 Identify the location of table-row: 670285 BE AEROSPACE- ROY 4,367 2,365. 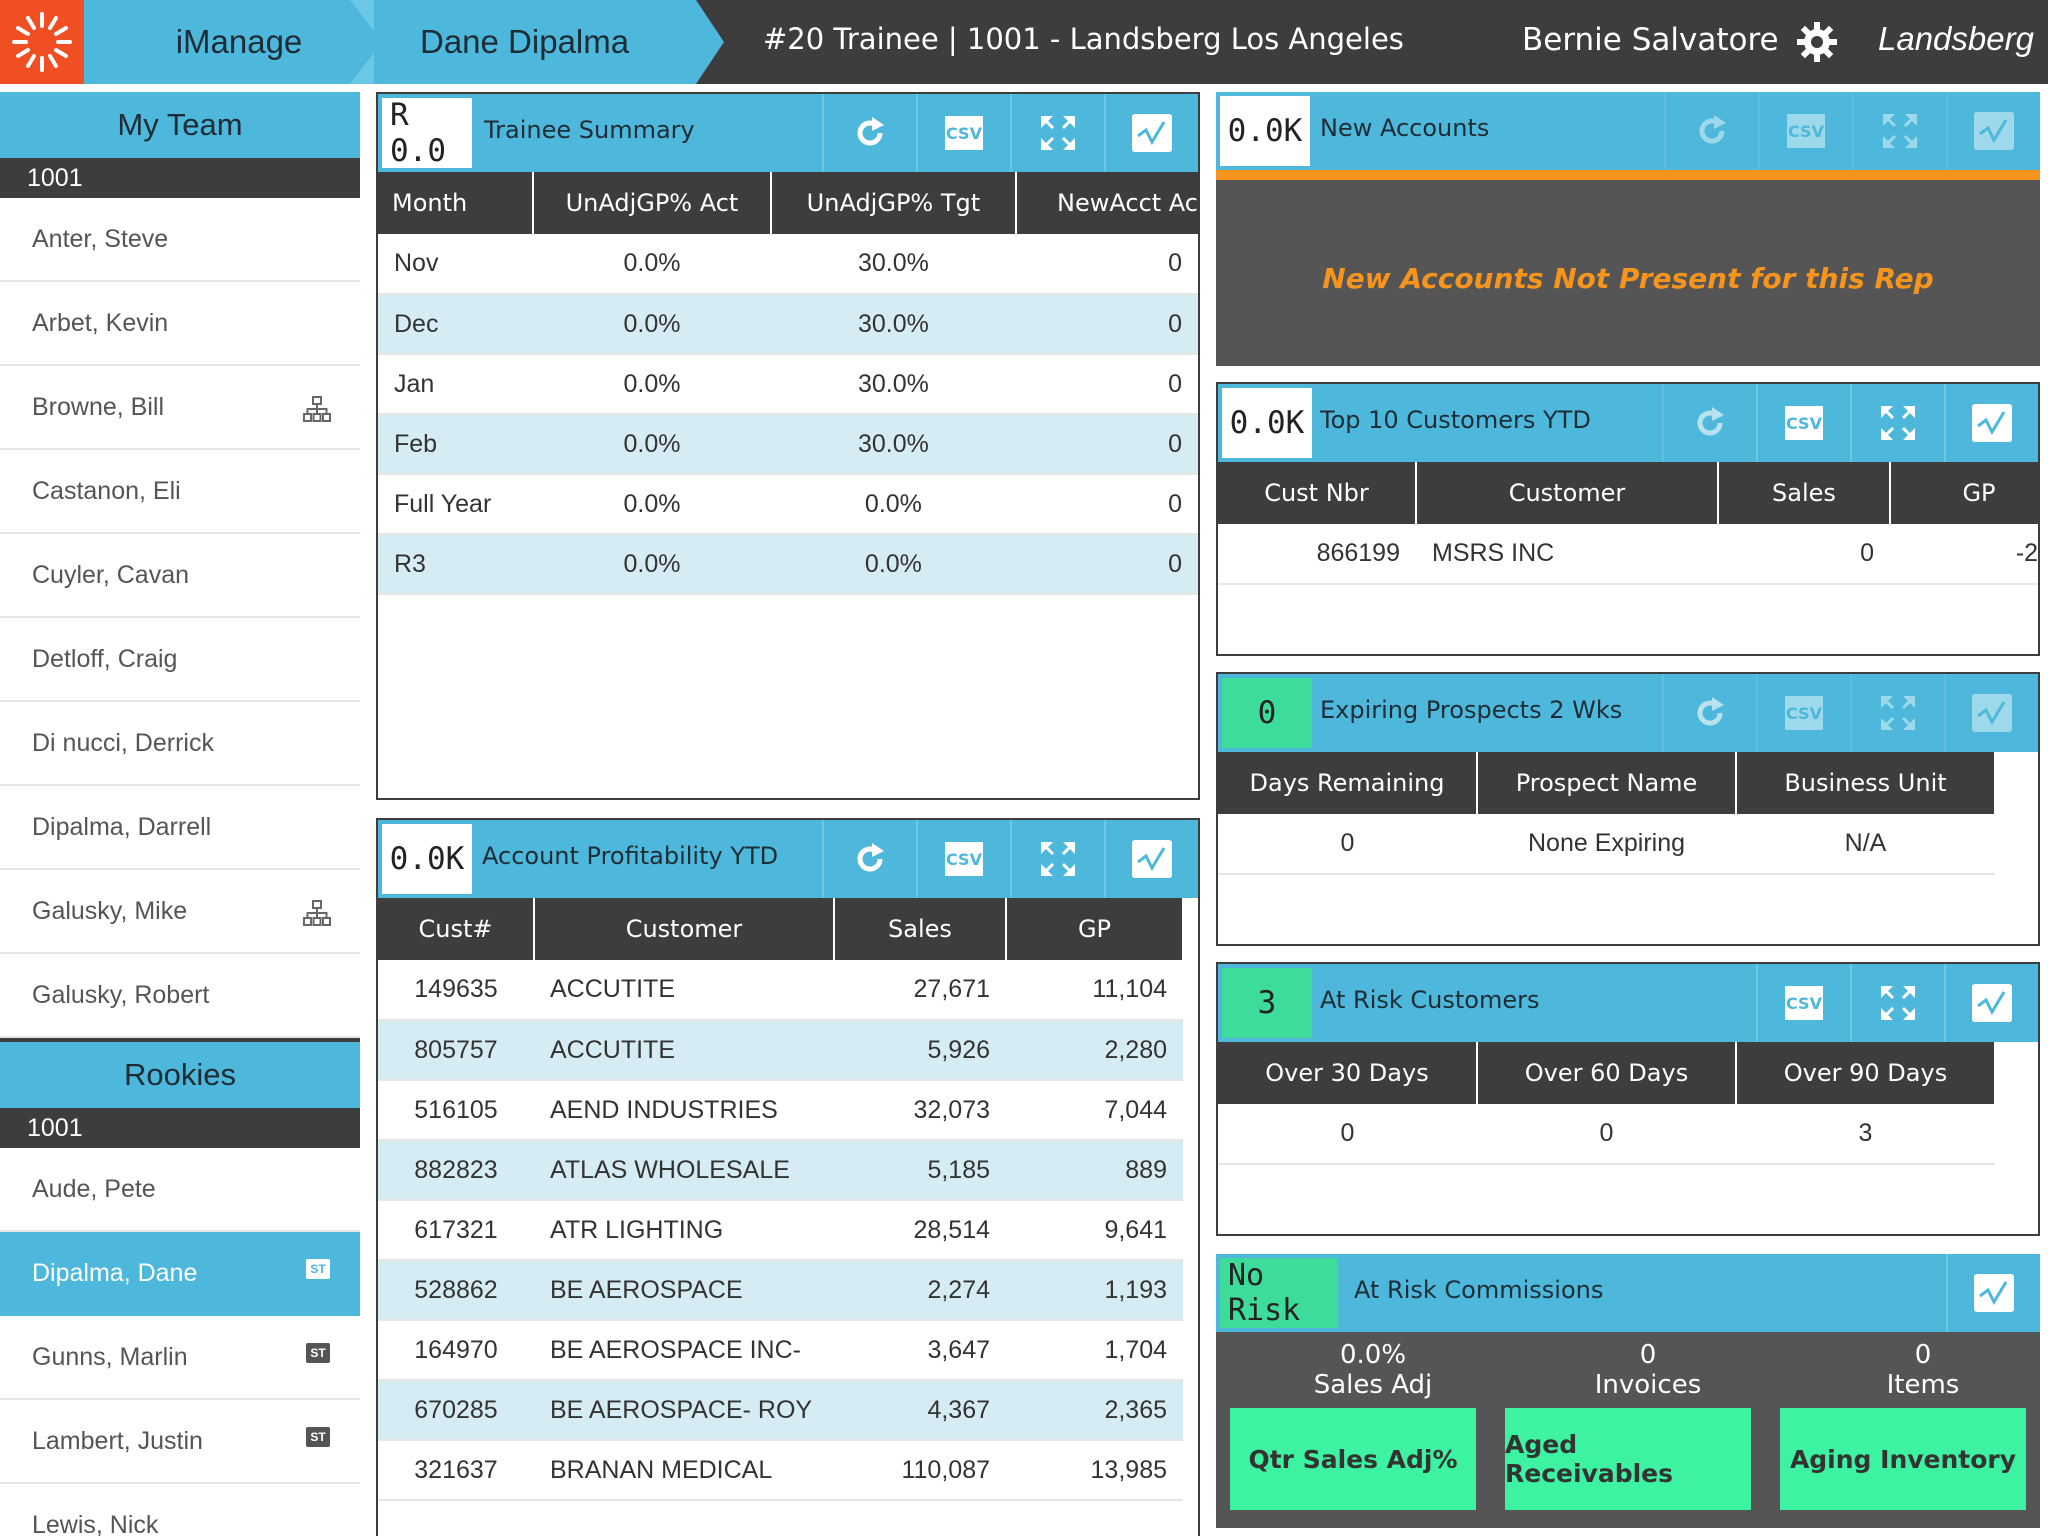
(780, 1410).